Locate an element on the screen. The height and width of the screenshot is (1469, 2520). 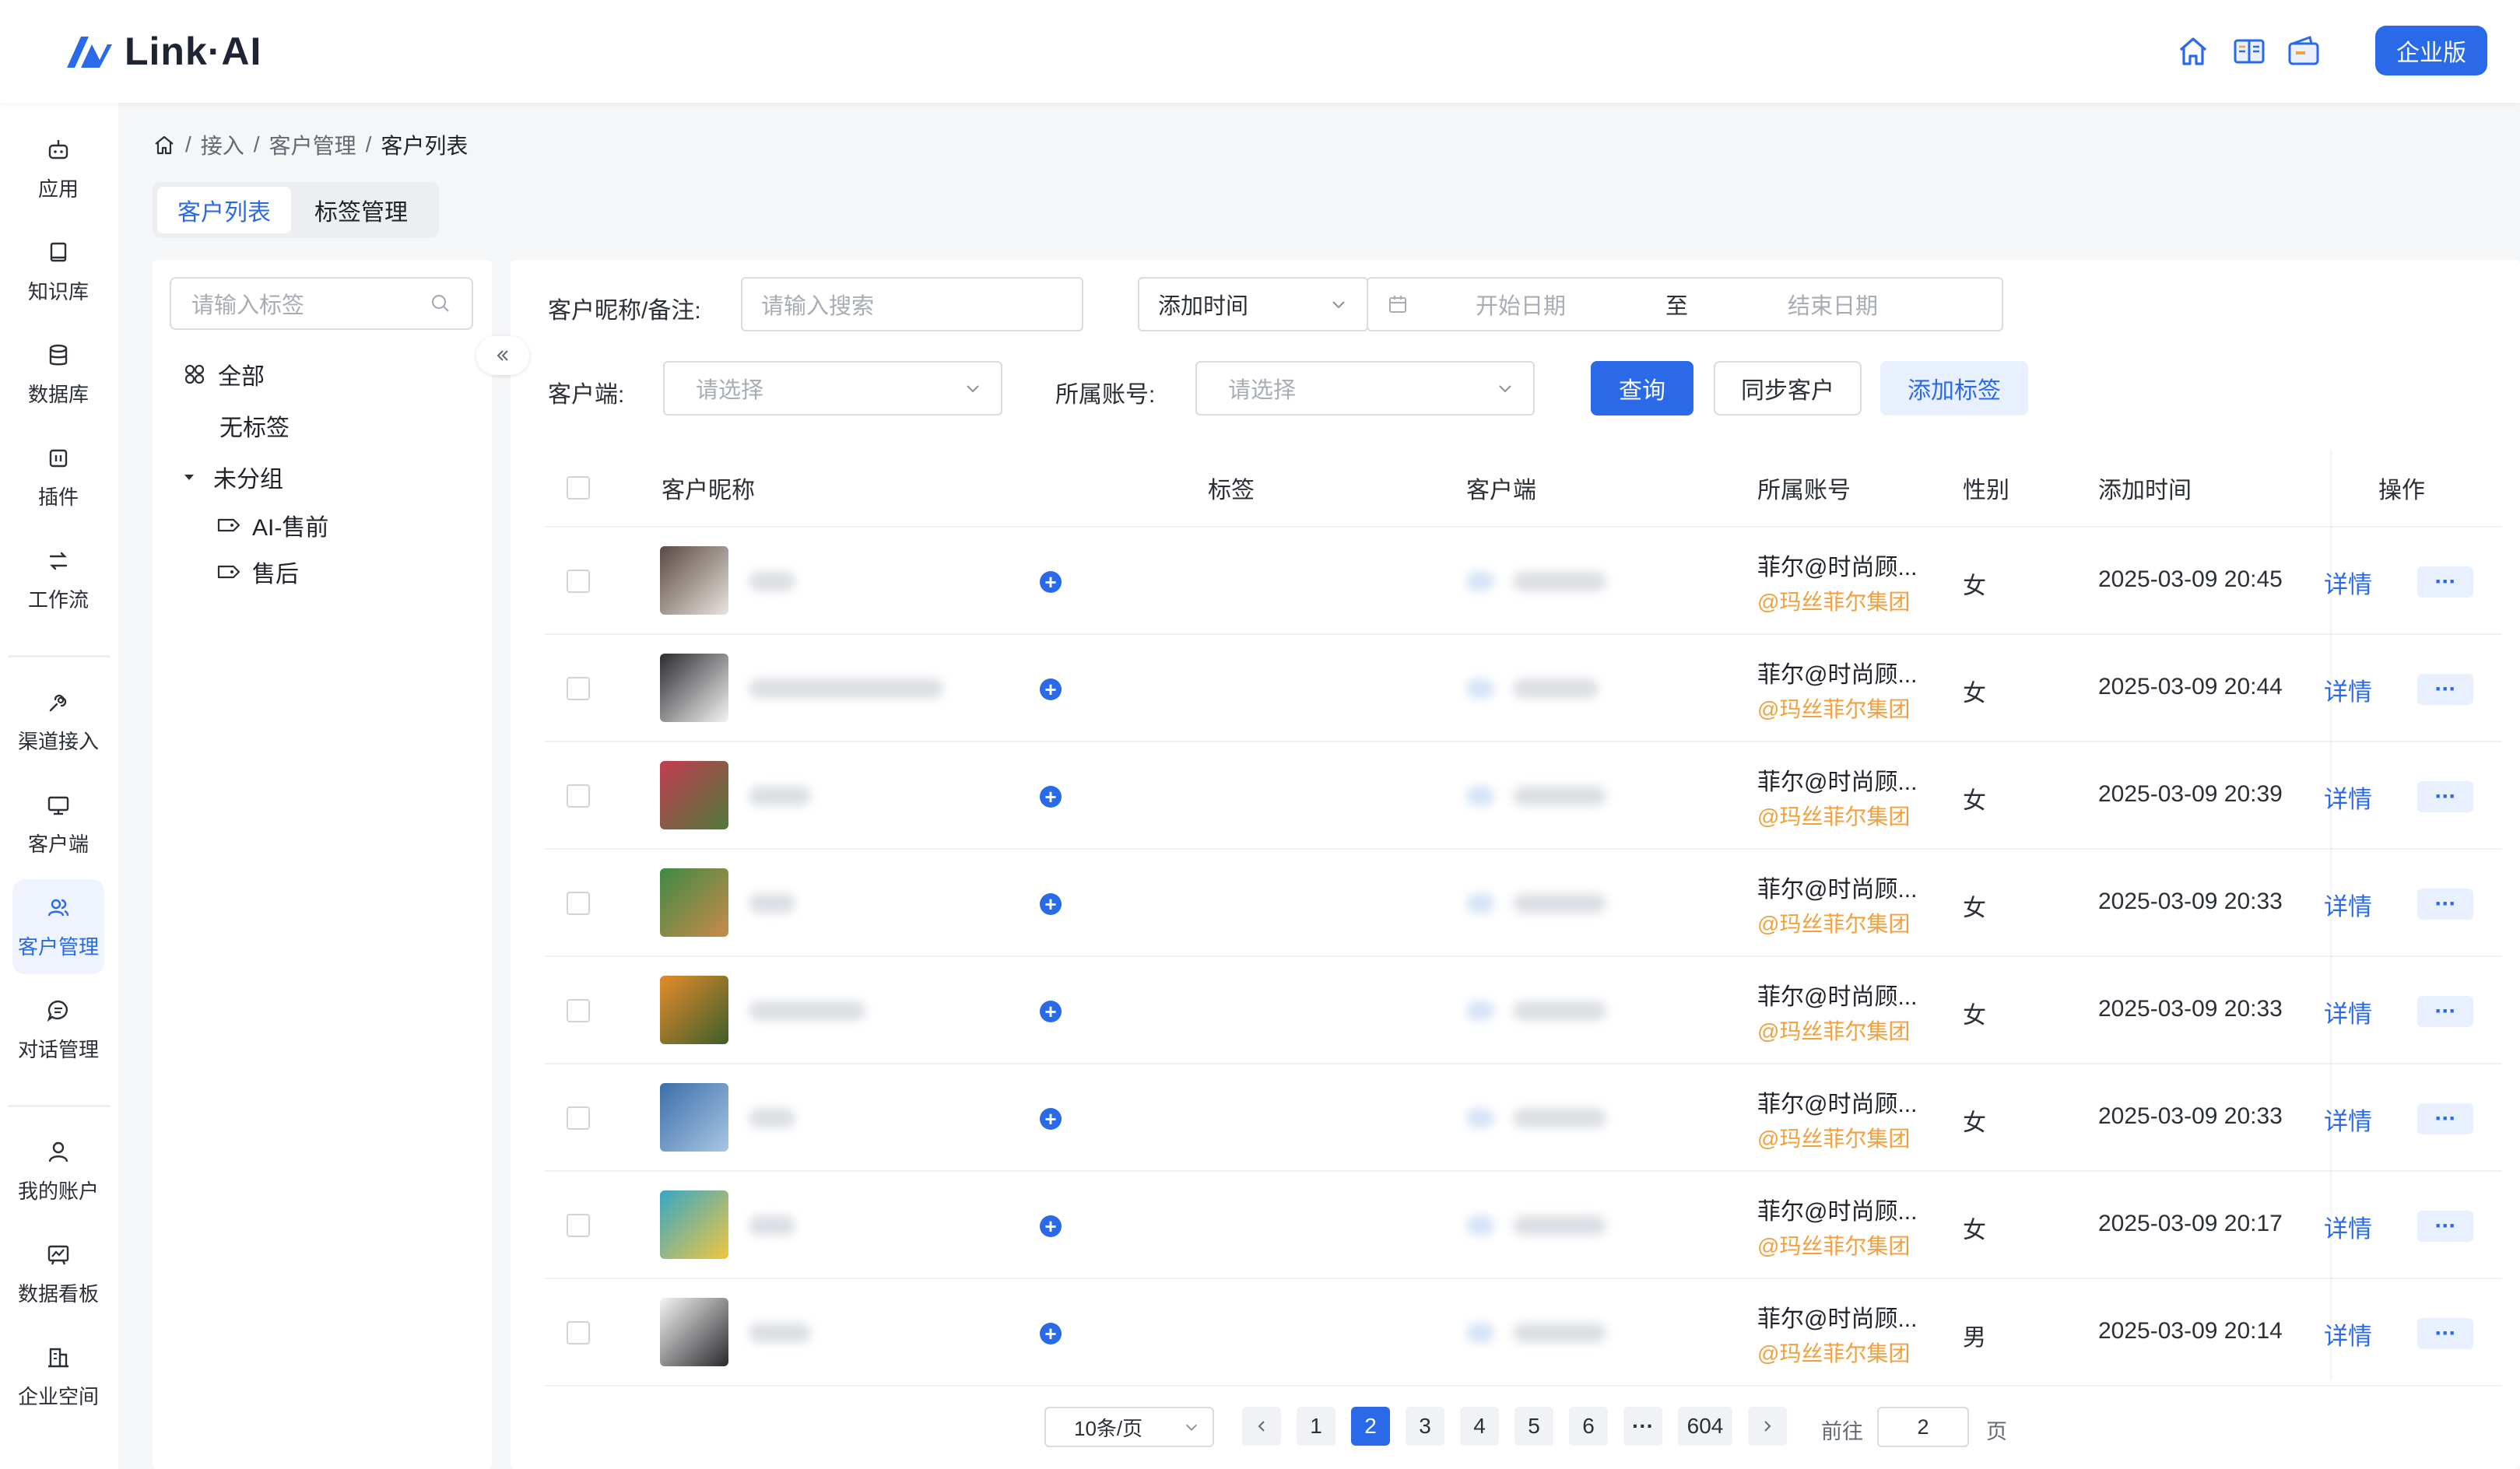
add-time-cell: 2025-03-09 20:33 is located at coordinates (2190, 1116).